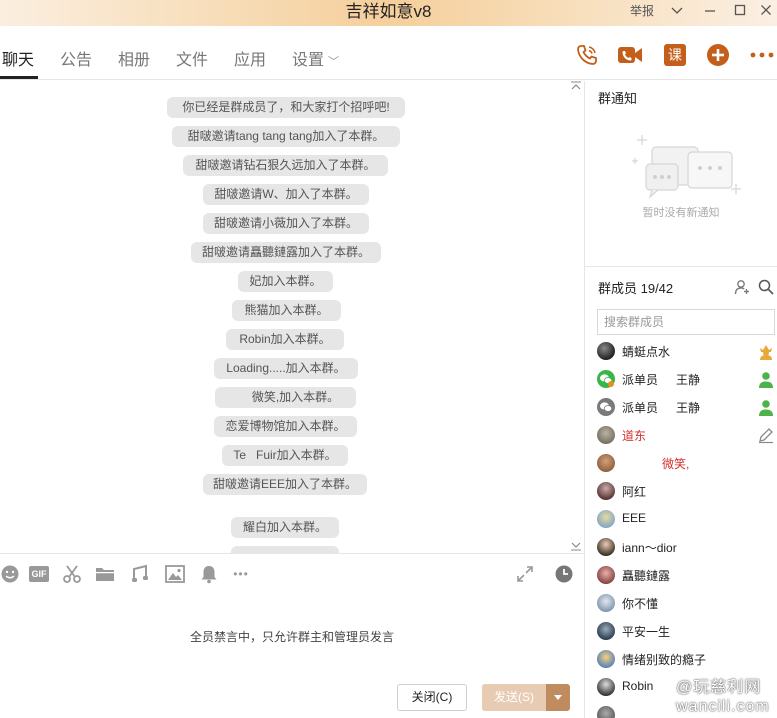  Describe the element at coordinates (175, 574) in the screenshot. I see `image-icon` at that location.